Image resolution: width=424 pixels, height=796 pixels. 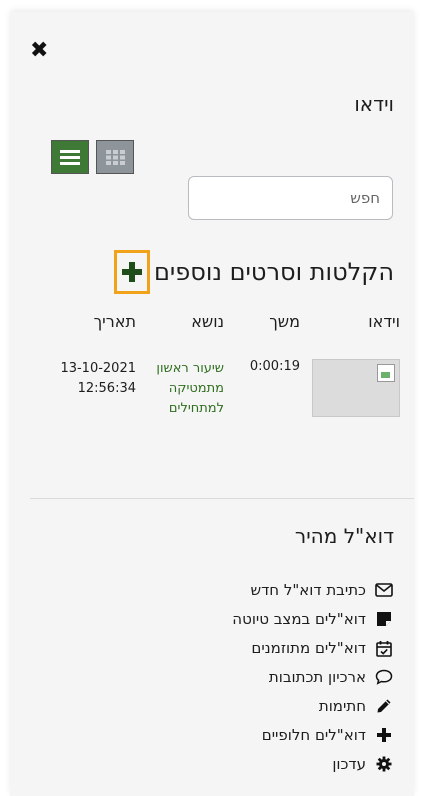 What do you see at coordinates (184, 409) in the screenshot?
I see `topic-link-line: למתחילים` at bounding box center [184, 409].